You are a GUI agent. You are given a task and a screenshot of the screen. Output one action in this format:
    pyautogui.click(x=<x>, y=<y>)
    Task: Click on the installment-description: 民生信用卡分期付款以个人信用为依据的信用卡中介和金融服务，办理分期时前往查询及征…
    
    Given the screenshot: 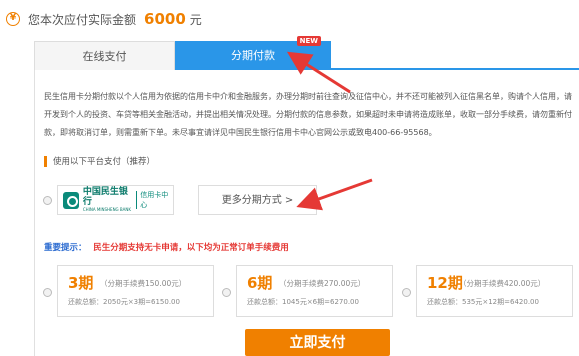 What is the action you would take?
    pyautogui.click(x=308, y=114)
    